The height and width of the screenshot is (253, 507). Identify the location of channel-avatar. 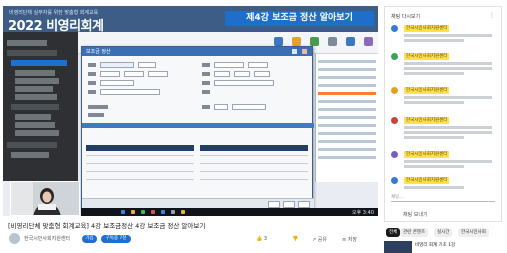
(14, 238).